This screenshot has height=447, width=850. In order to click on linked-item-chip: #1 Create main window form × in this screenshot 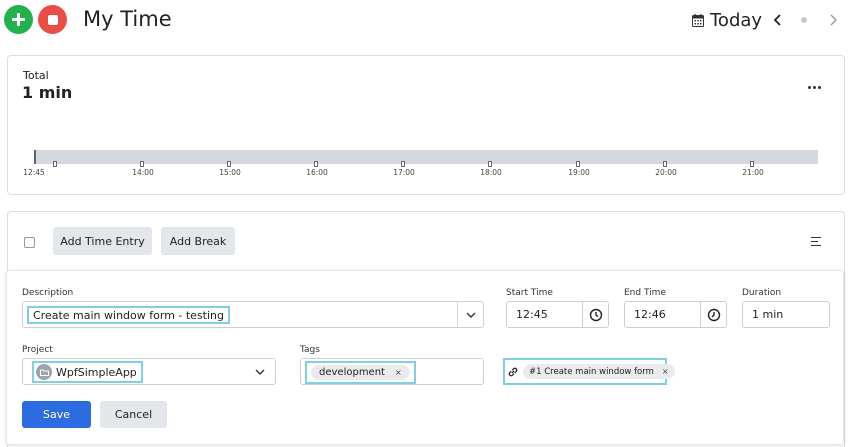, I will do `click(599, 371)`.